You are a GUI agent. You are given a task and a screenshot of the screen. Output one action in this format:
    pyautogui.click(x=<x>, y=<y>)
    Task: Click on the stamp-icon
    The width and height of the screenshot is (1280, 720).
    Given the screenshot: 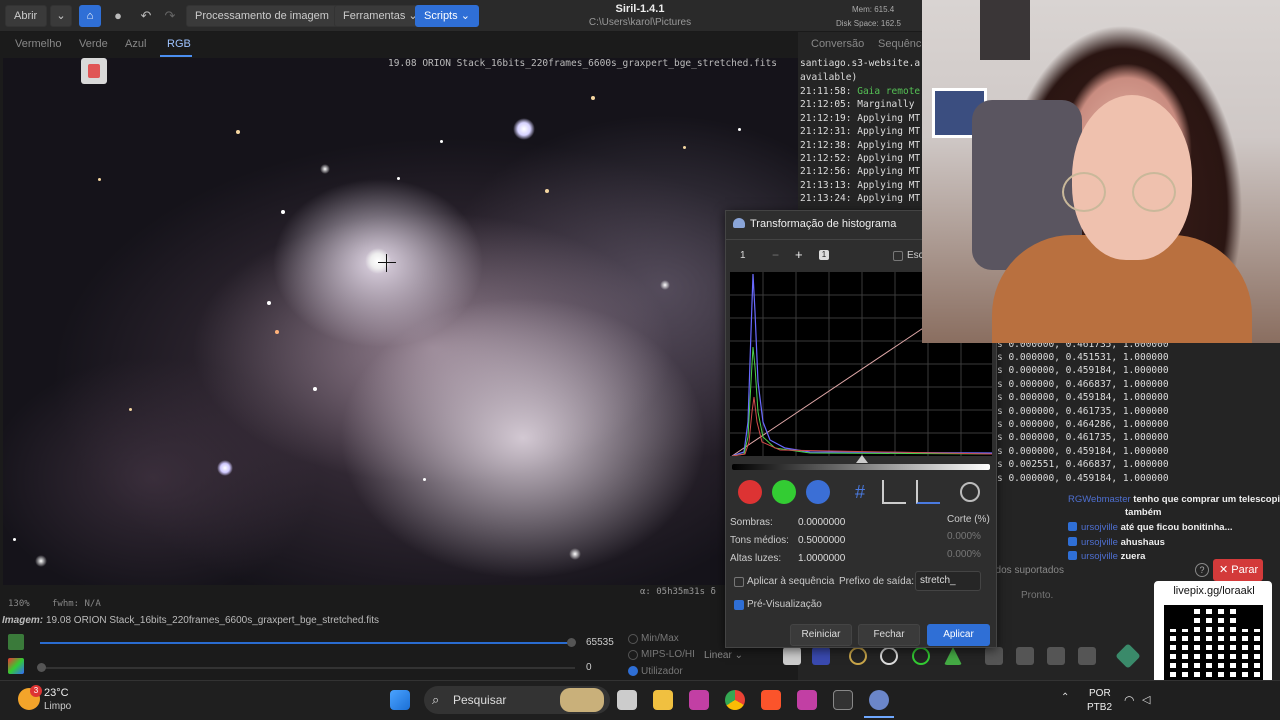 What is the action you would take?
    pyautogui.click(x=94, y=71)
    